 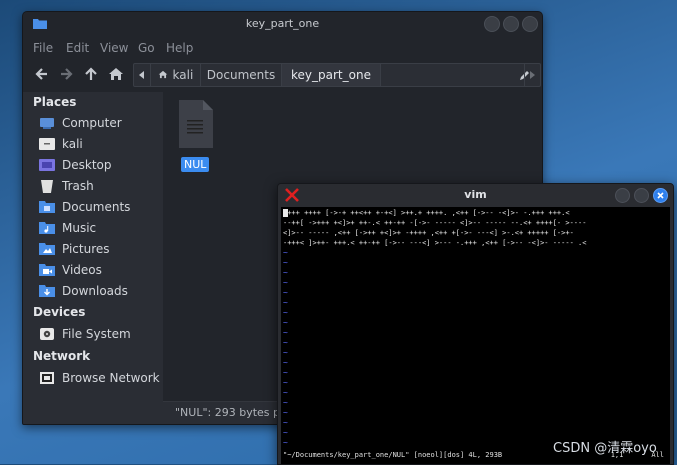 What do you see at coordinates (47, 334) in the screenshot?
I see `drive-icon` at bounding box center [47, 334].